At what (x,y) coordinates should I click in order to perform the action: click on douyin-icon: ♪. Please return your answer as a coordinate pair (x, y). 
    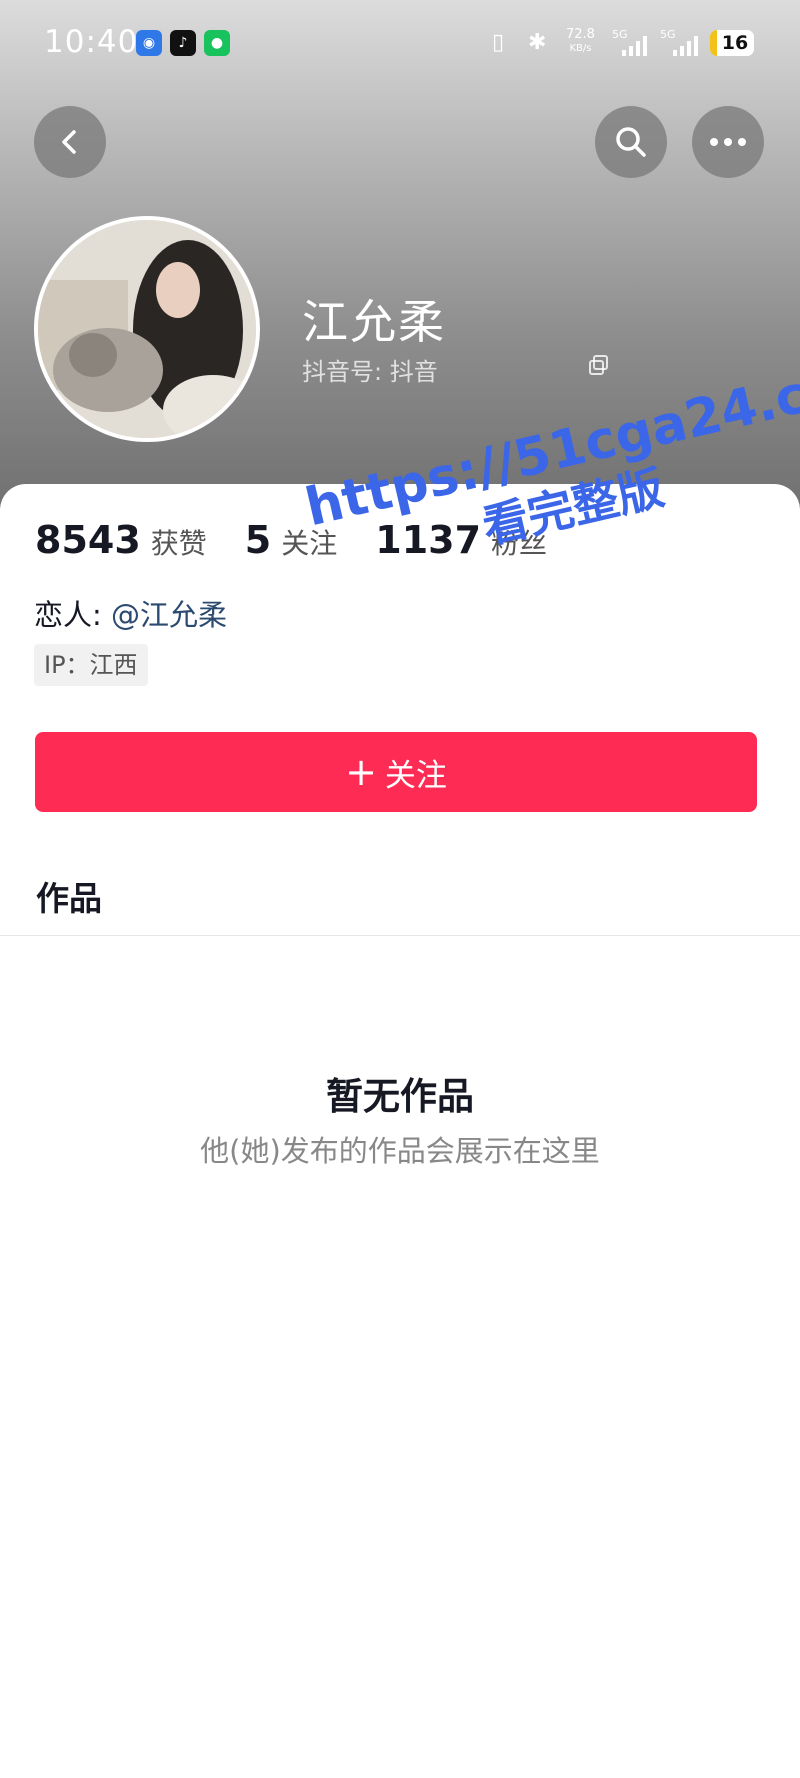
    Looking at the image, I should click on (183, 43).